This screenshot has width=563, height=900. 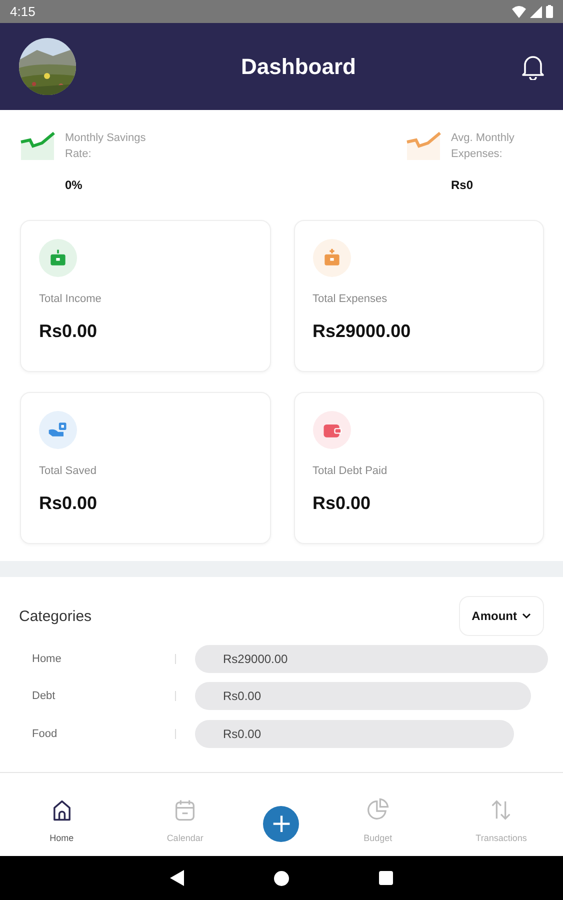 What do you see at coordinates (526, 616) in the screenshot?
I see `chevron-down-icon` at bounding box center [526, 616].